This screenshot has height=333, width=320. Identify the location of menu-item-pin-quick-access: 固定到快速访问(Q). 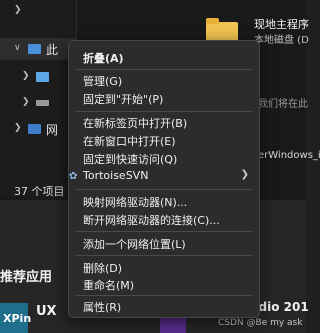
(164, 158).